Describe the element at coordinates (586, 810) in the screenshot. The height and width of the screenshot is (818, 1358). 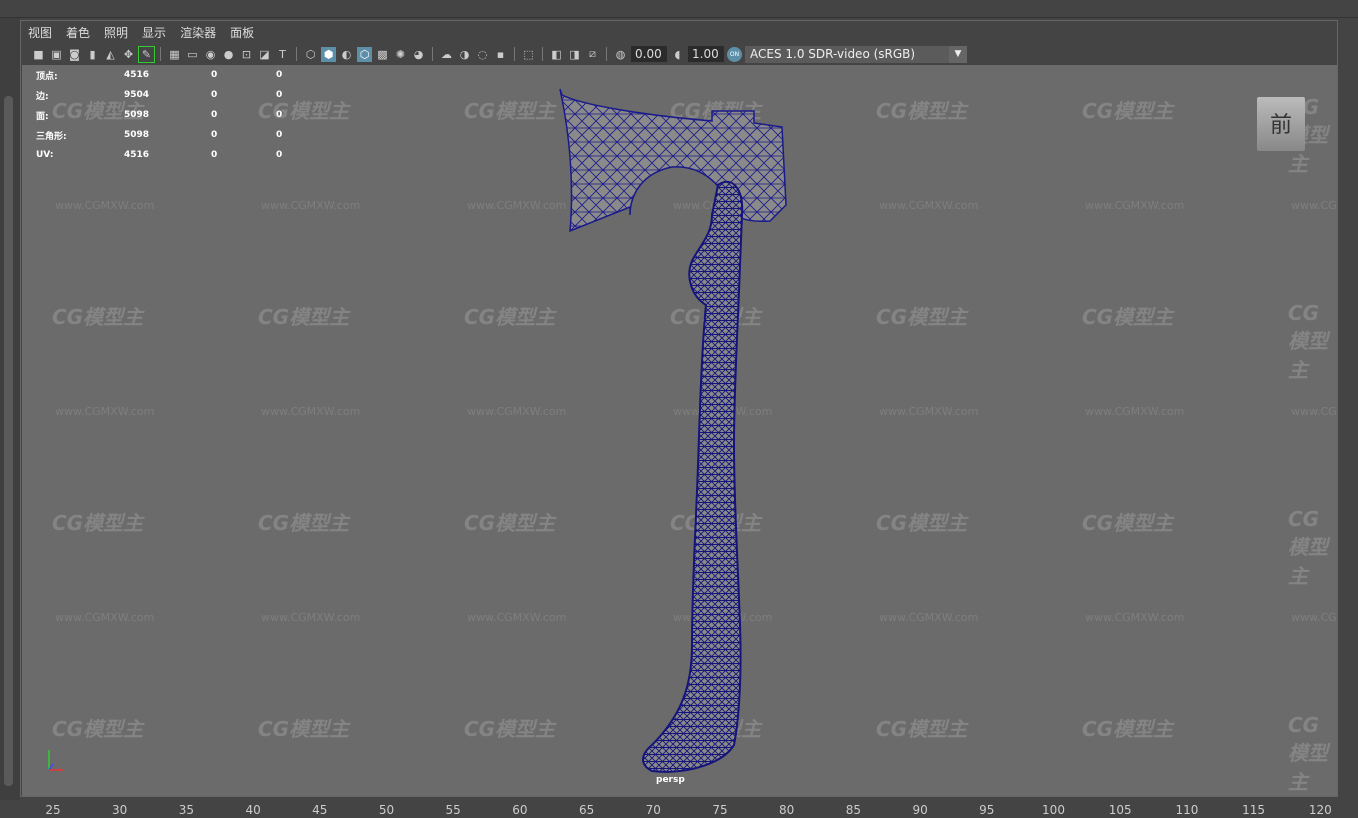
I see `timeline-tick: 65` at that location.